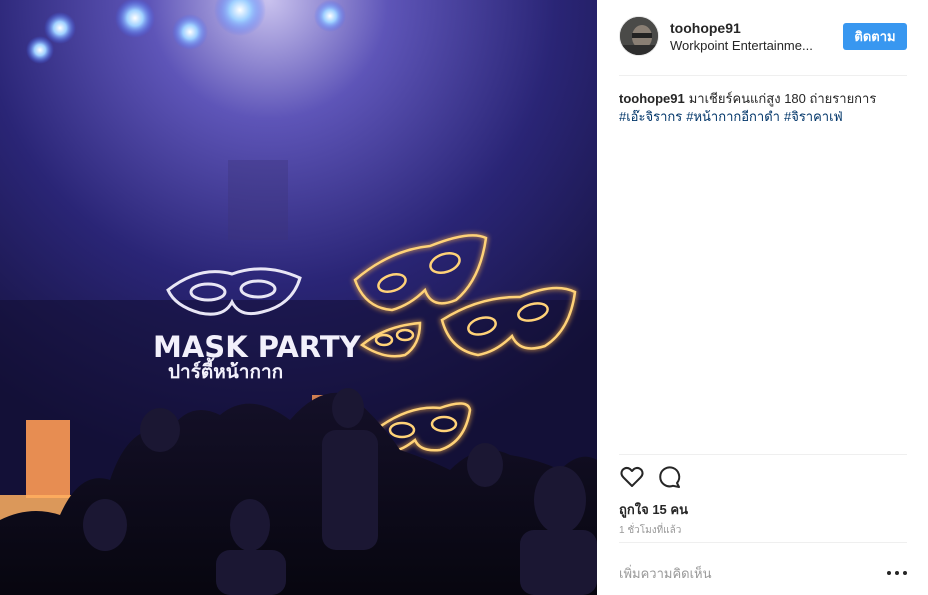 This screenshot has height=595, width=928. Describe the element at coordinates (813, 116) in the screenshot. I see `hashtag-link: #จิราคาเฟ่` at that location.